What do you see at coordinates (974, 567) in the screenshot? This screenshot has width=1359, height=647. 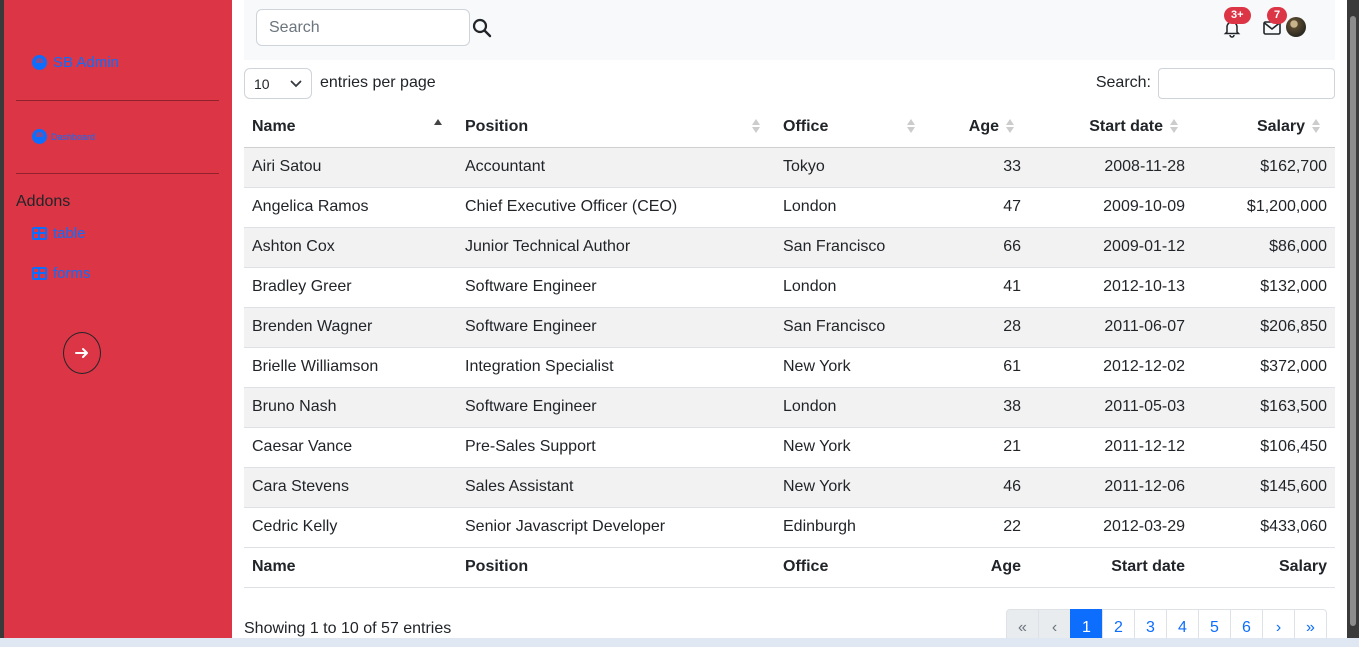 I see `column-footer-age: Age` at bounding box center [974, 567].